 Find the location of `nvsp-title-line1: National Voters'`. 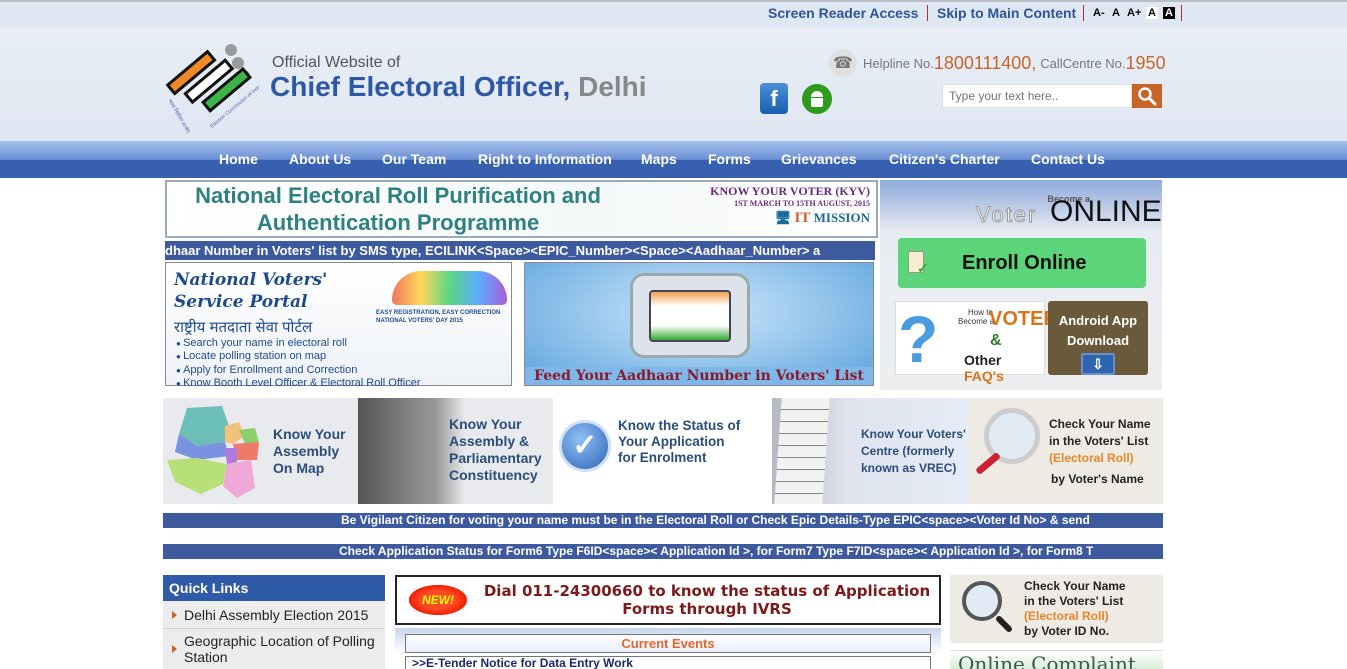

nvsp-title-line1: National Voters' is located at coordinates (251, 280).